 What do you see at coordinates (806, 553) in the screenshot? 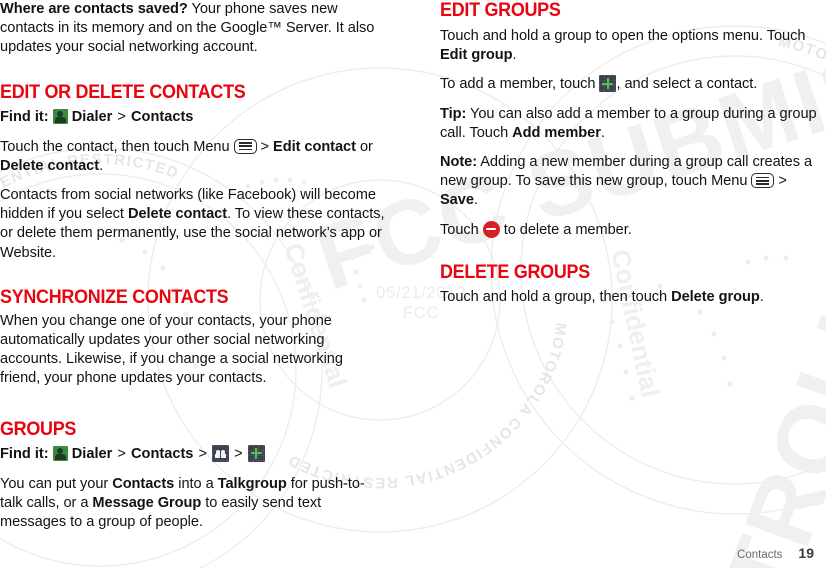
I see `footer-page-number: 19` at bounding box center [806, 553].